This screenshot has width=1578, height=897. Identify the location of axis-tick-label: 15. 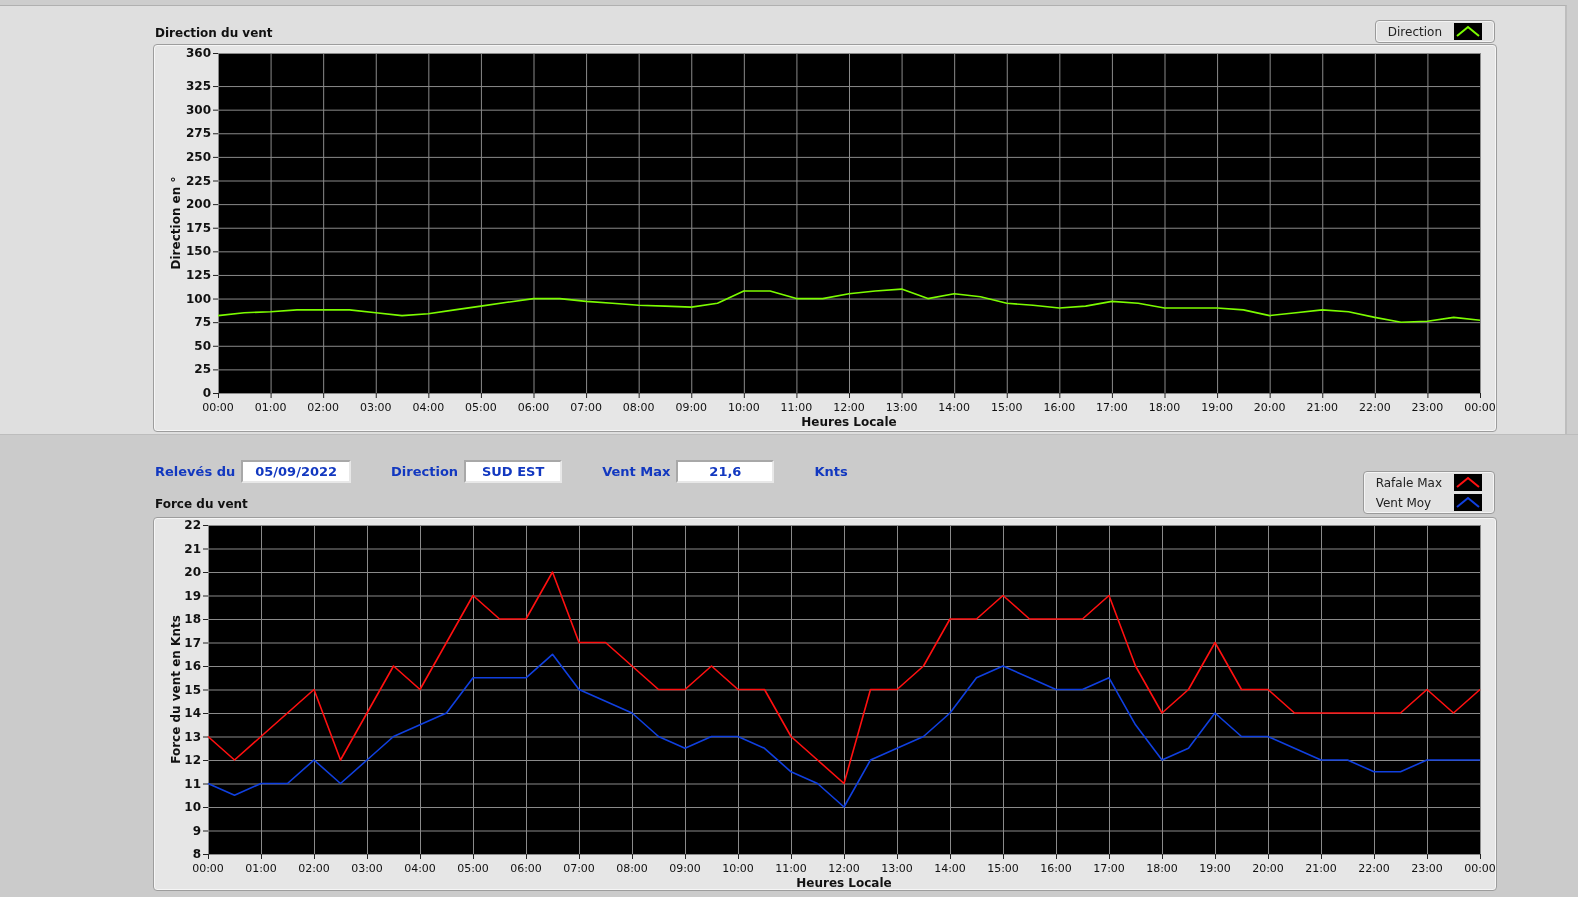
(192, 689).